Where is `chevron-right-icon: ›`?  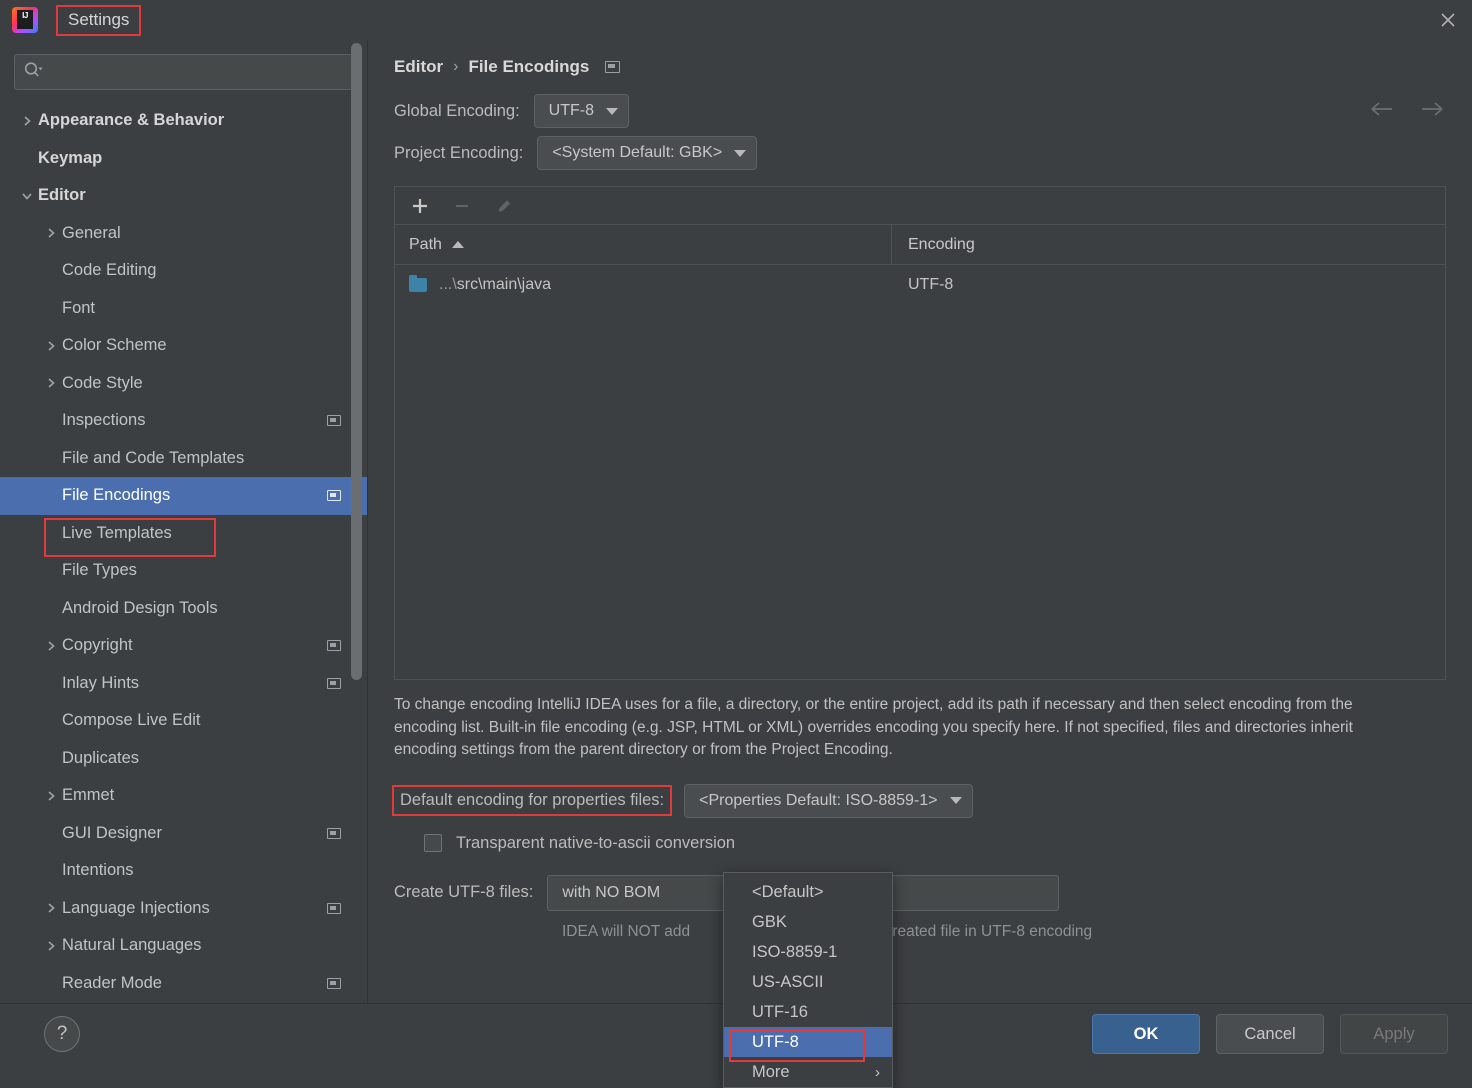 chevron-right-icon: › is located at coordinates (877, 1072).